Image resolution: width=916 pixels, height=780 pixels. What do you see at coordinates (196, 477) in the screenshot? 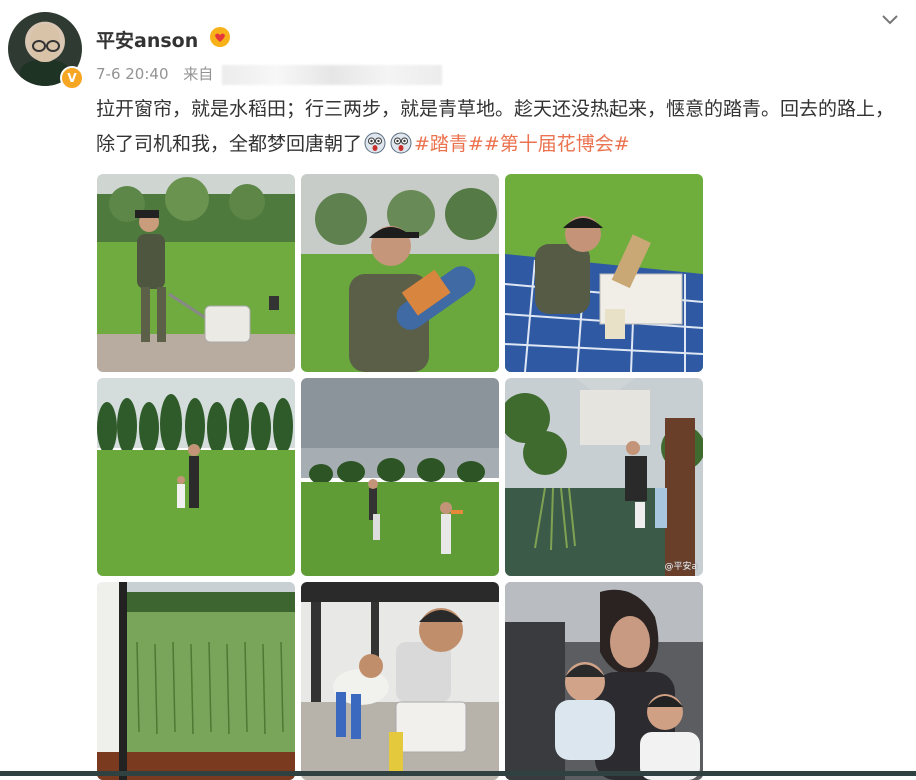
I see `photo-woman-child-field` at bounding box center [196, 477].